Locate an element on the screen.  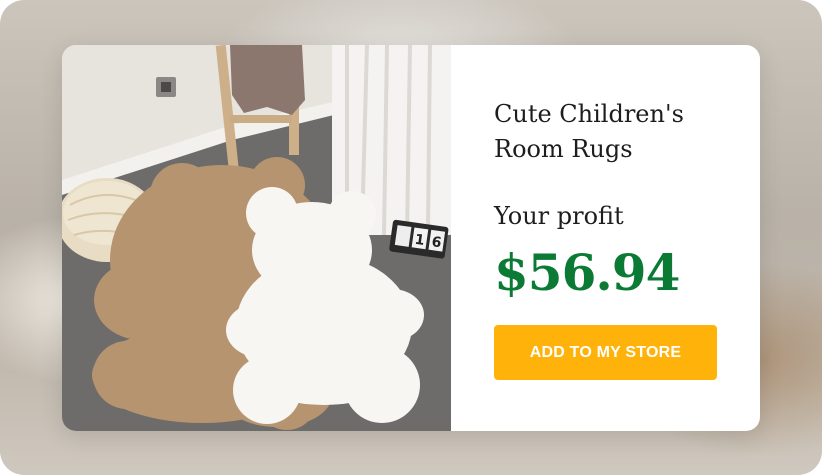
add-to-store-button: ADD TO MY STORE is located at coordinates (605, 352).